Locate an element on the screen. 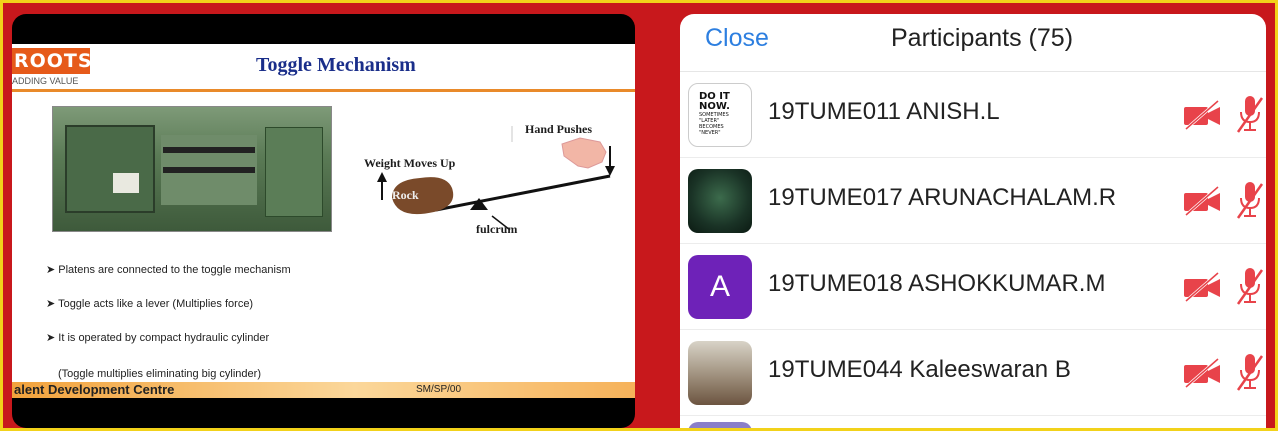  panel-title: Participants (75) is located at coordinates (982, 38).